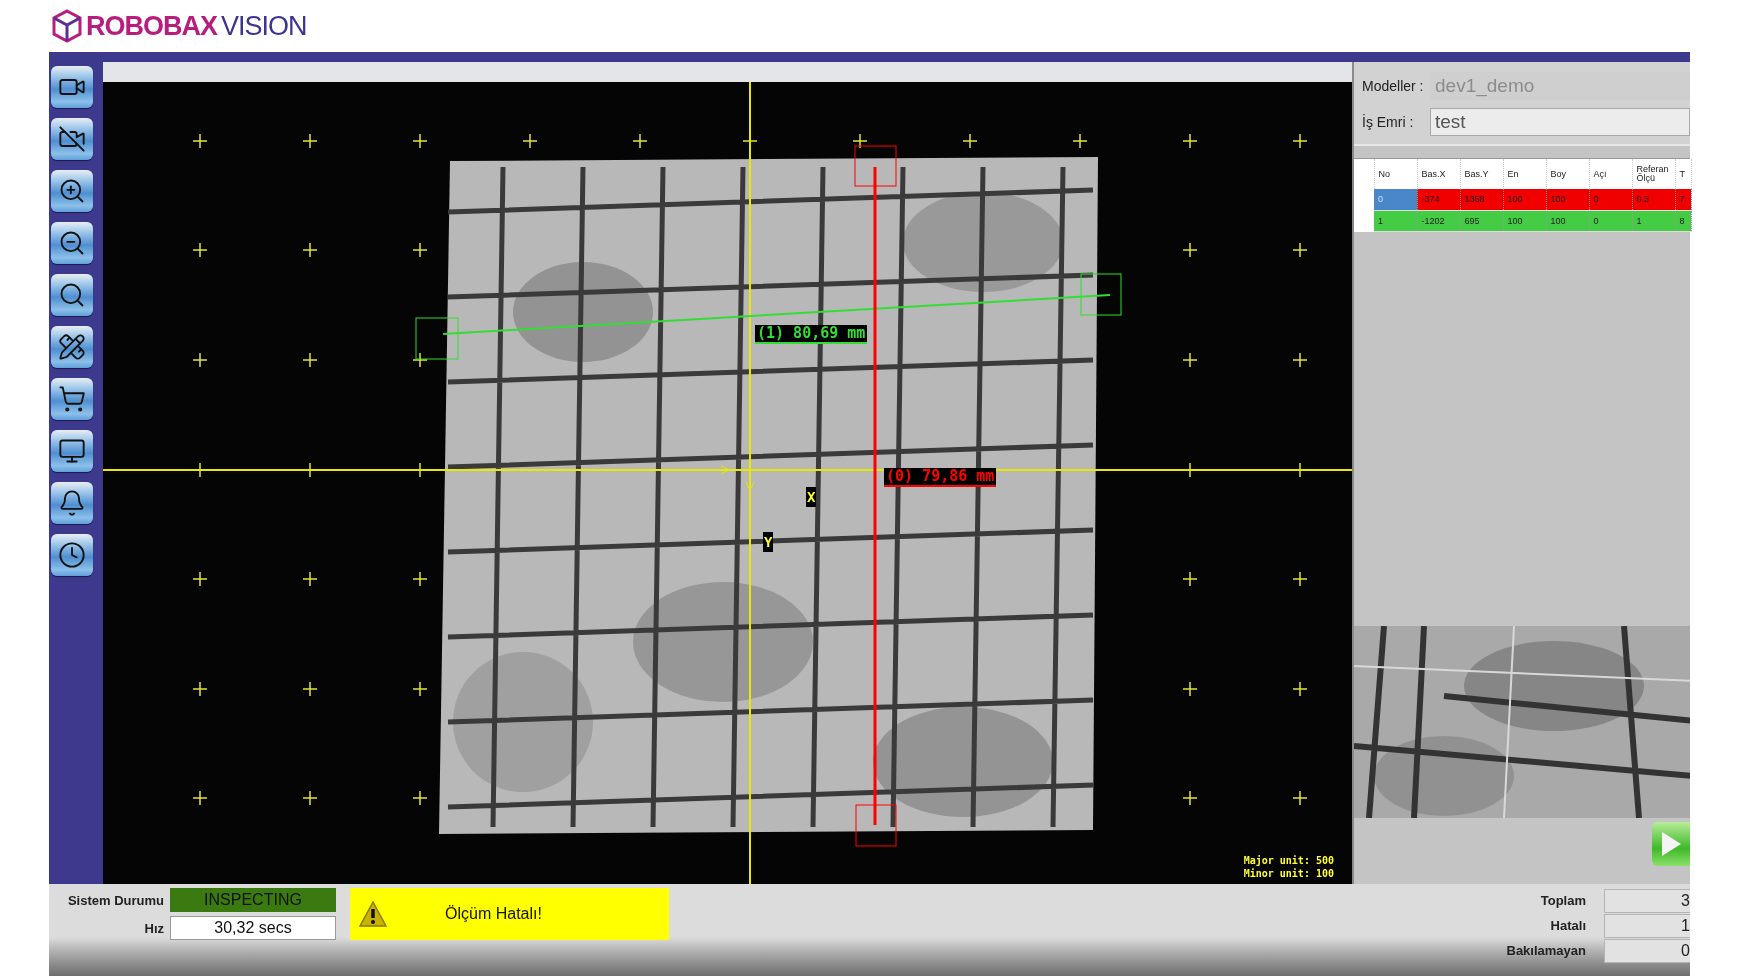  Describe the element at coordinates (1438, 220) in the screenshot. I see `table-cell: -1202` at that location.